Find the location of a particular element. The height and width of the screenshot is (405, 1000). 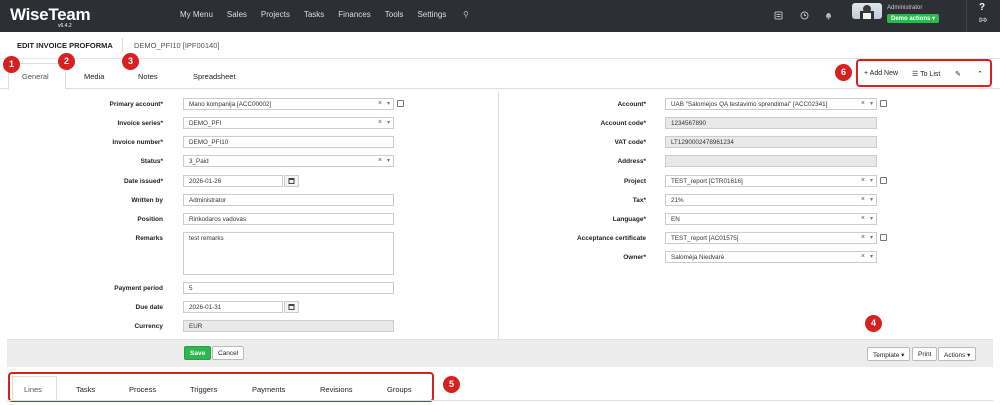

menu-item-finances: Finances is located at coordinates (354, 14).